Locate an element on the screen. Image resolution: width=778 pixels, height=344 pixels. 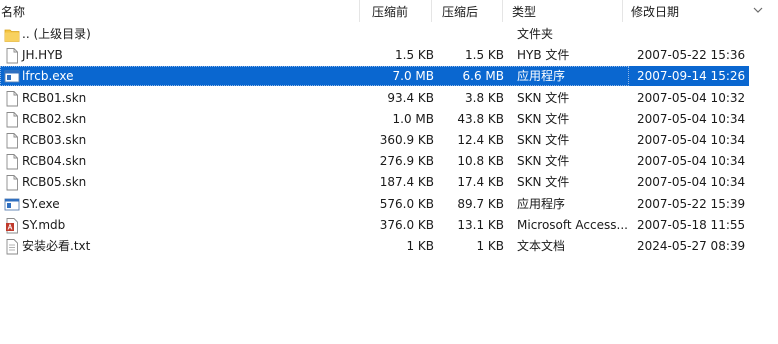
size-before: 360.9 KB is located at coordinates (406, 139).